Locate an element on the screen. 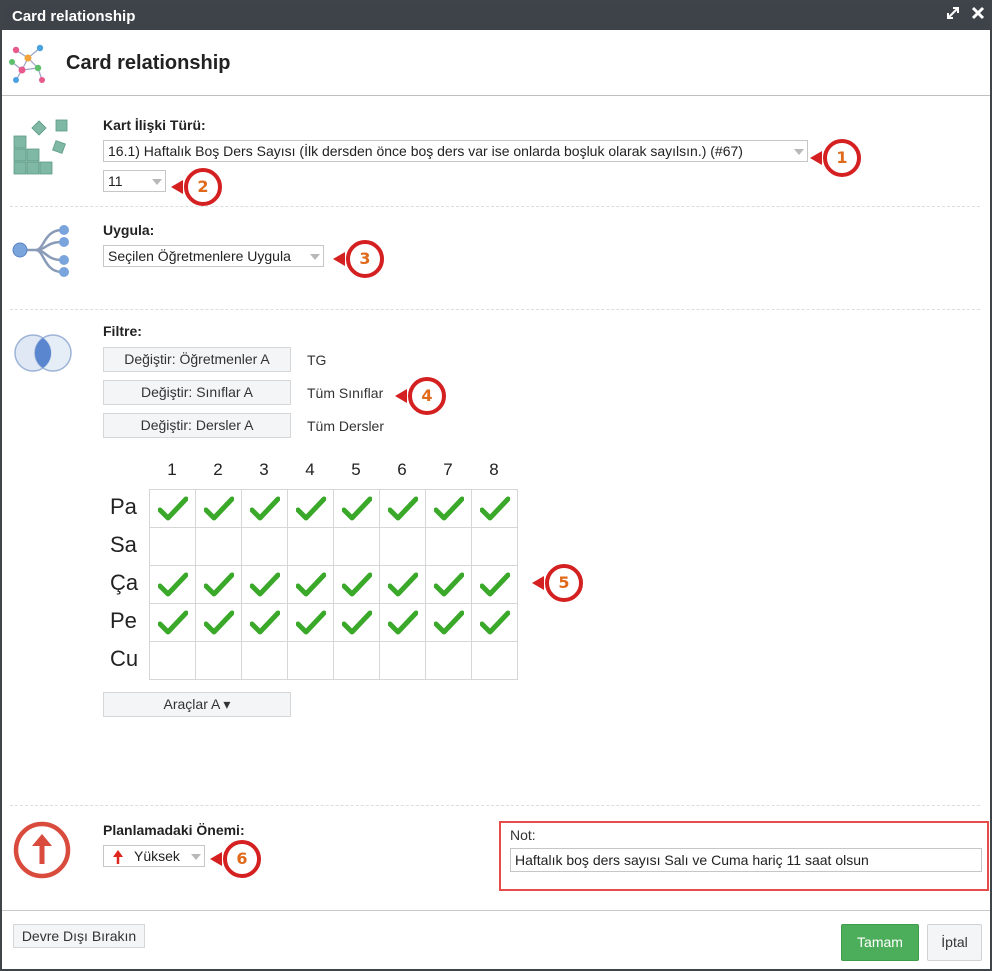  timetable-row-header: Pe is located at coordinates (123, 621).